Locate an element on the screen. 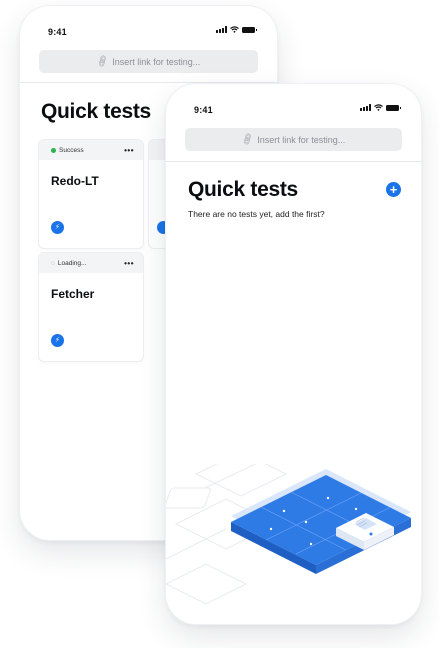 The height and width of the screenshot is (648, 439). add-test-button: + is located at coordinates (393, 189).